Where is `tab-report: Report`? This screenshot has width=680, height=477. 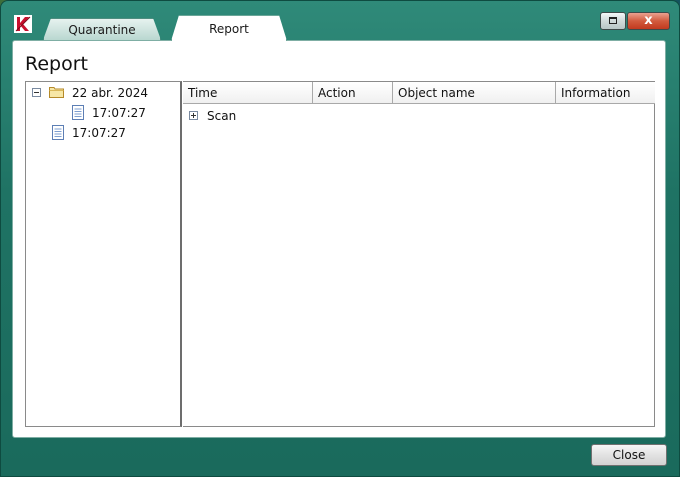
tab-report: Report is located at coordinates (229, 28).